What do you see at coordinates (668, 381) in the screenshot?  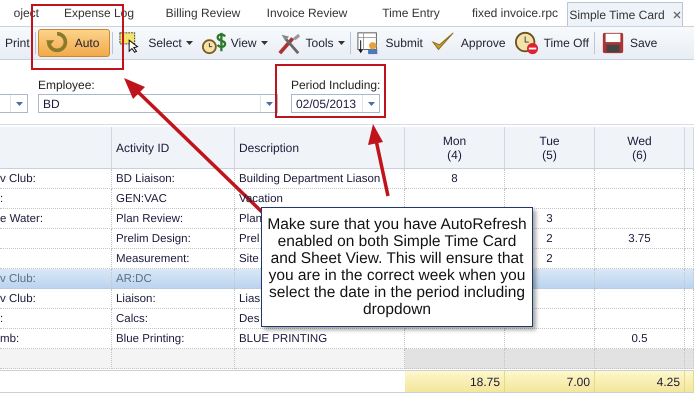 I see `total-cell: 4.25` at bounding box center [668, 381].